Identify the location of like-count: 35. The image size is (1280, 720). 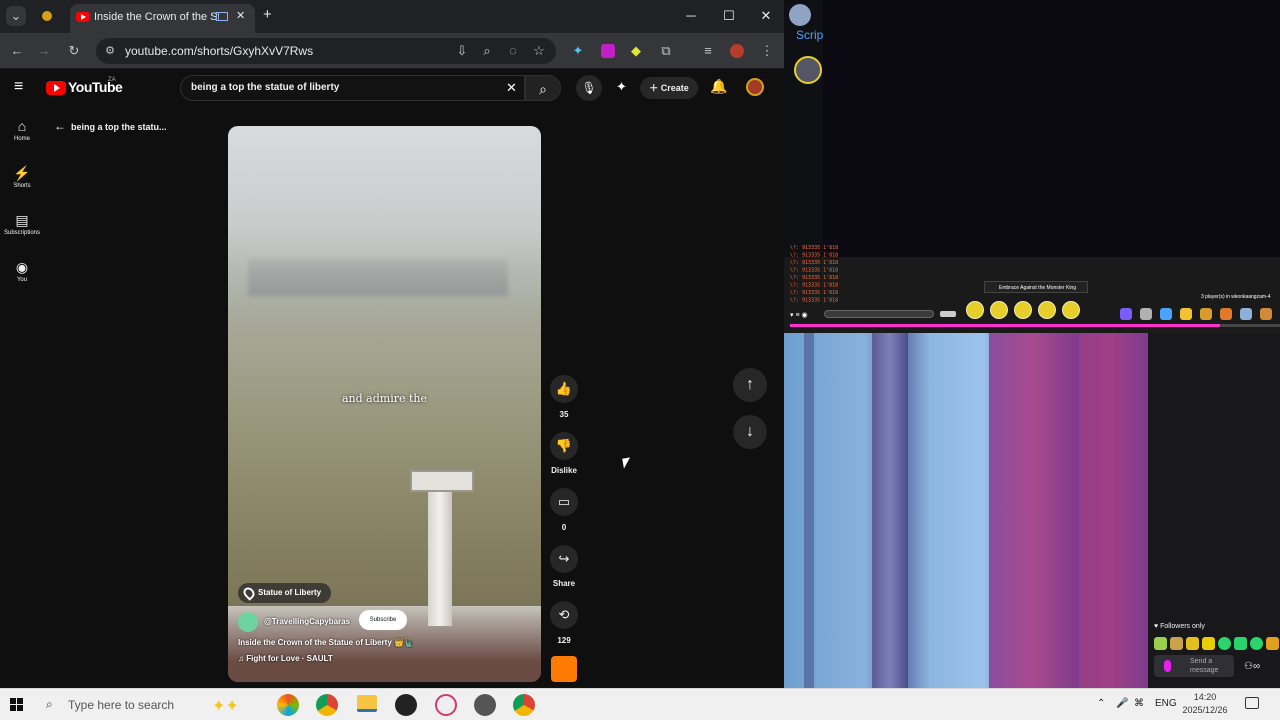
(564, 414).